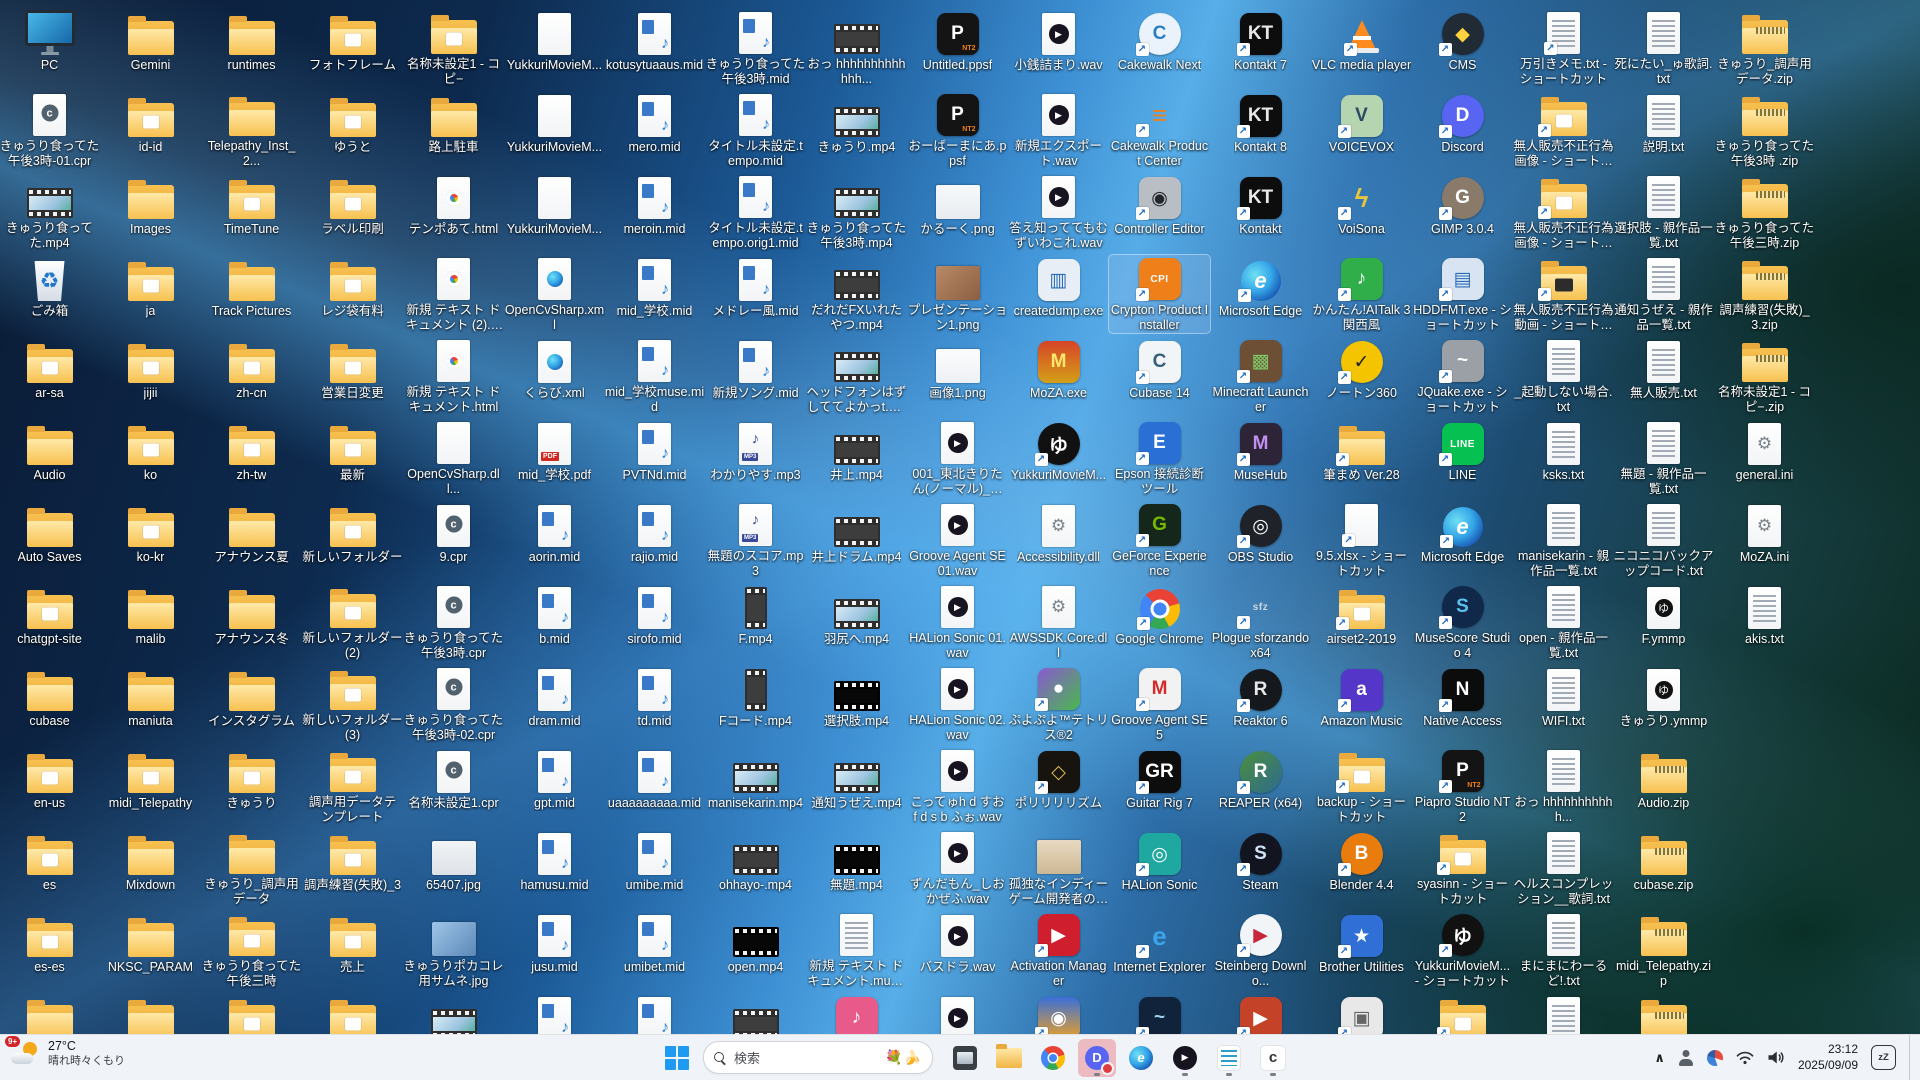 The height and width of the screenshot is (1080, 1920). I want to click on desktop-icon: ▶ Groove Agent SE 01.wav, so click(957, 540).